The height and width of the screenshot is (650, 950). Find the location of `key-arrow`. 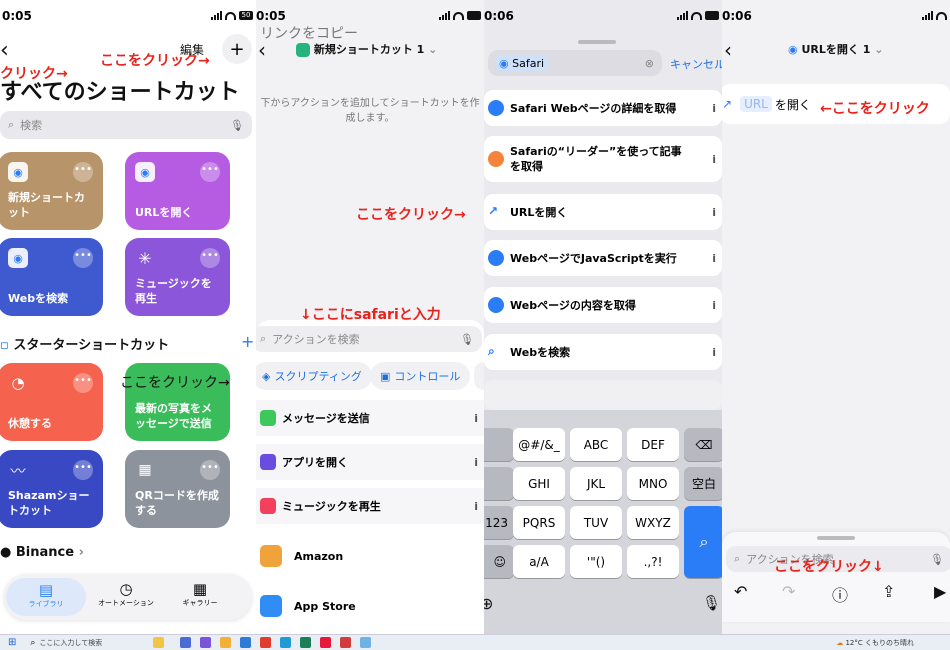

key-arrow is located at coordinates (499, 444).